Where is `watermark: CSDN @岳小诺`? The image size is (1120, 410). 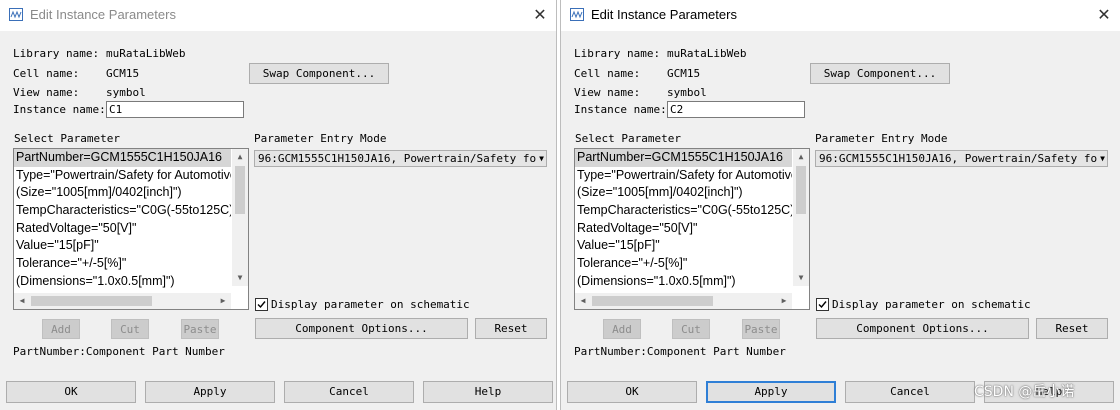 watermark: CSDN @岳小诺 is located at coordinates (1024, 392).